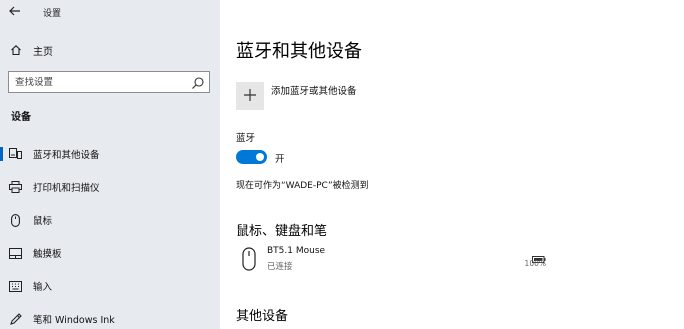 This screenshot has height=329, width=684. What do you see at coordinates (280, 267) in the screenshot?
I see `device-status: 已连接` at bounding box center [280, 267].